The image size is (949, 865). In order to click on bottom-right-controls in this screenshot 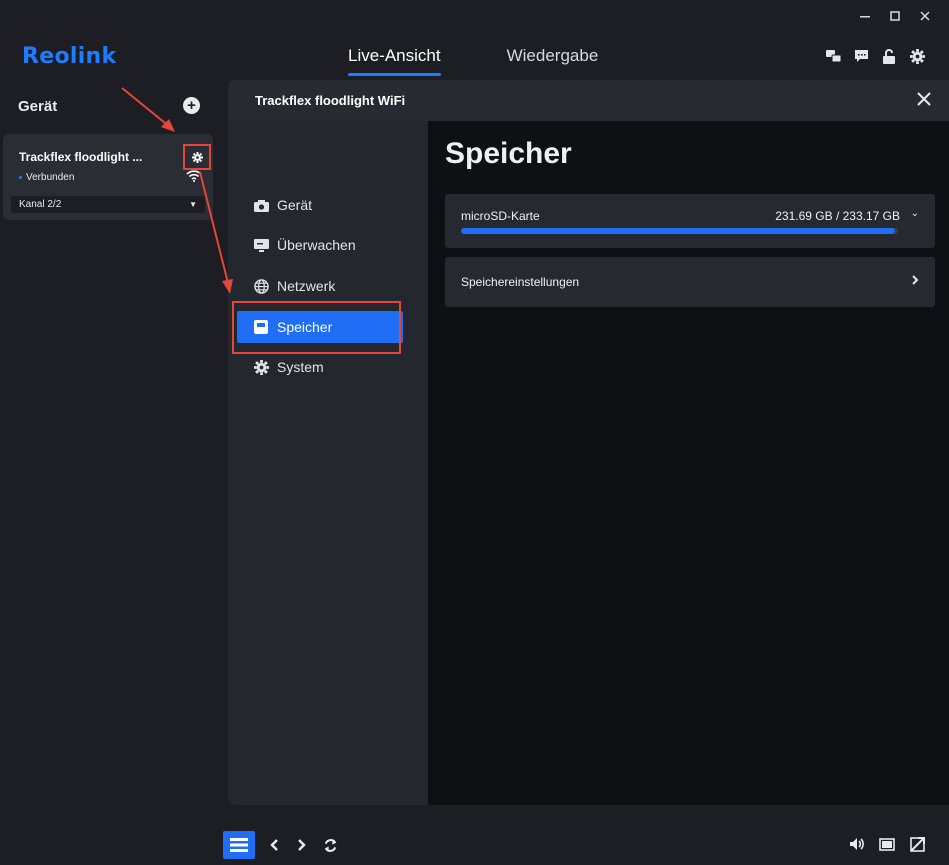, I will do `click(887, 844)`.